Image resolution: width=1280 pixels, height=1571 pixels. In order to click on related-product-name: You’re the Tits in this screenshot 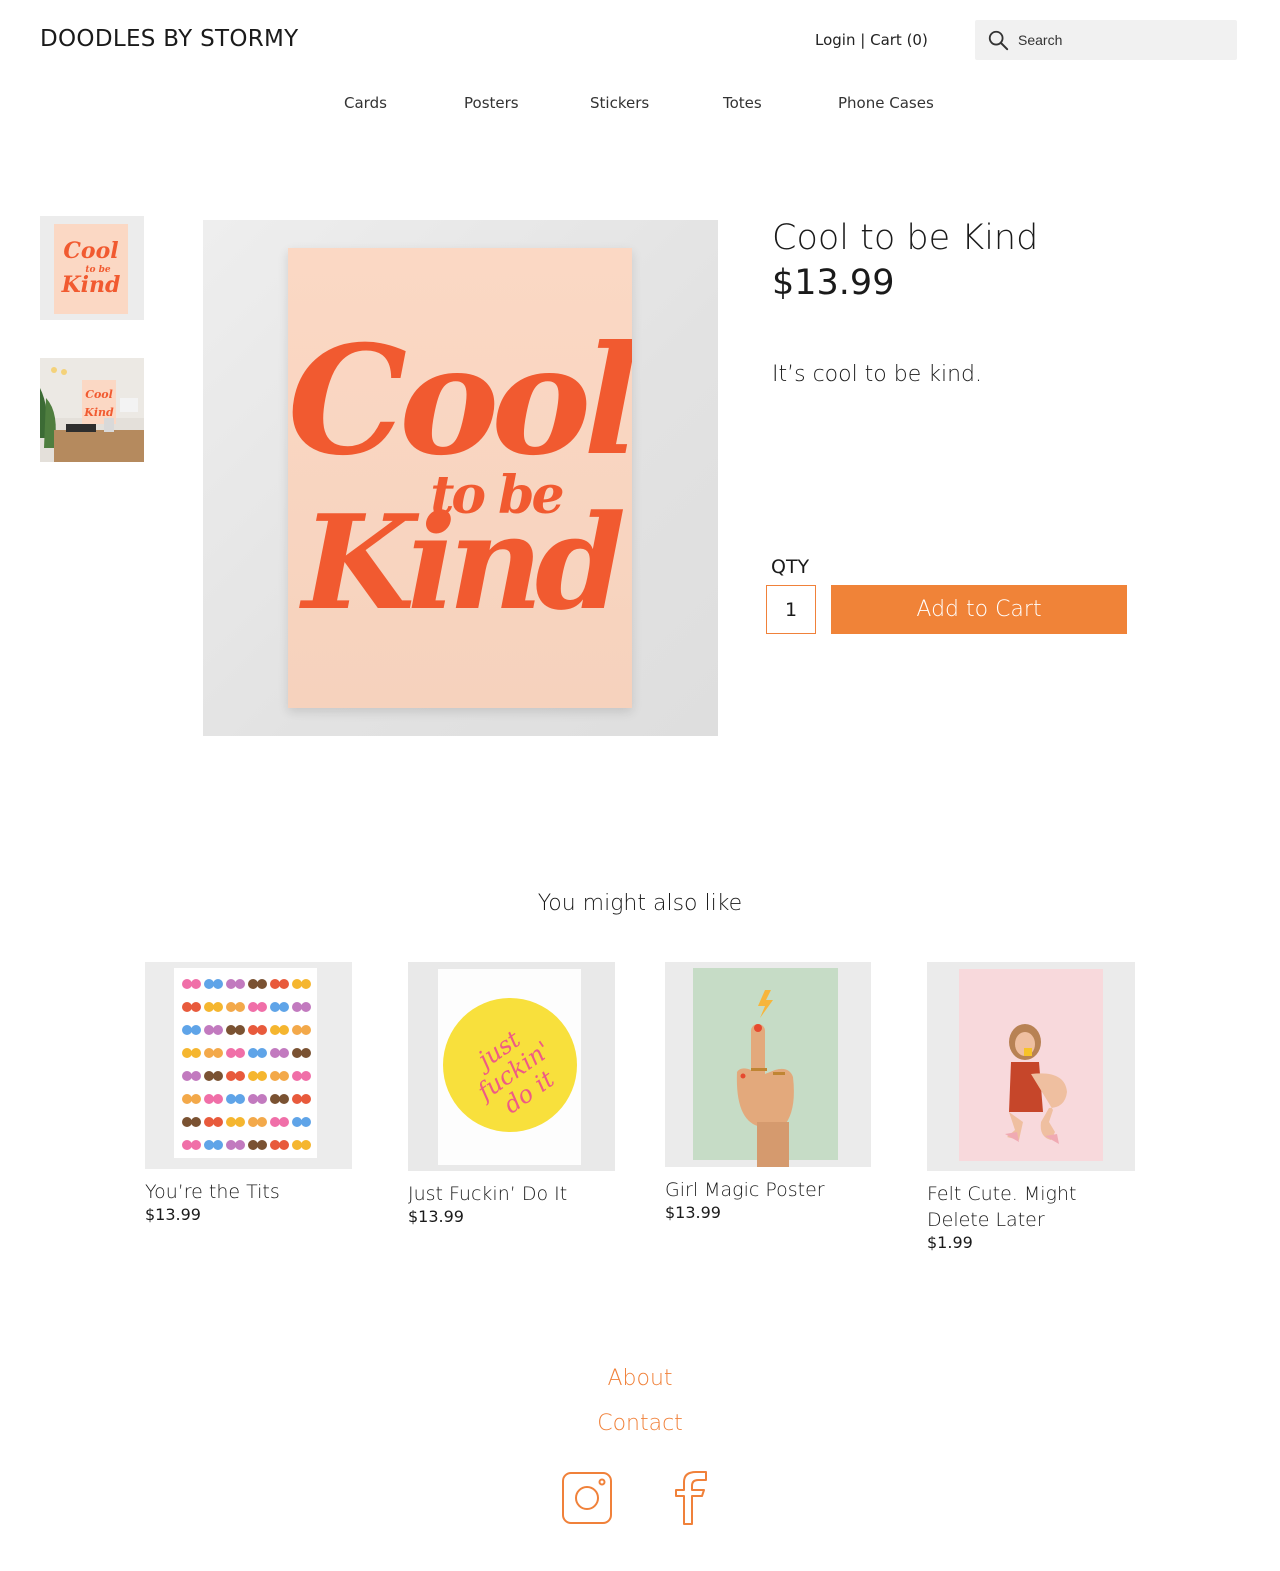, I will do `click(248, 1192)`.